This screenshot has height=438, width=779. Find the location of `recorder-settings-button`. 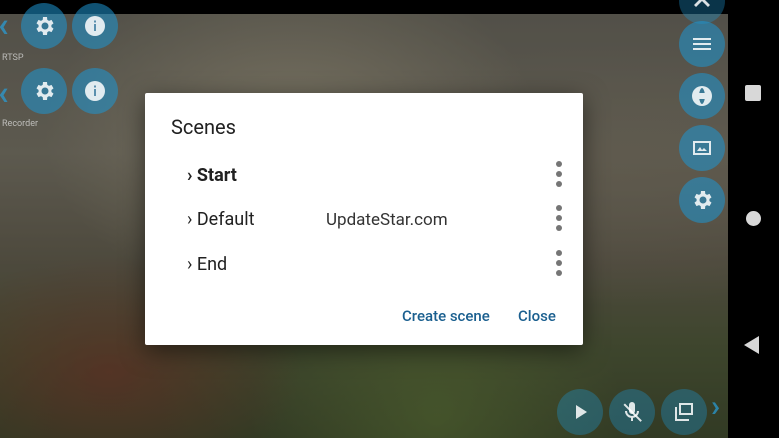

recorder-settings-button is located at coordinates (44, 91).